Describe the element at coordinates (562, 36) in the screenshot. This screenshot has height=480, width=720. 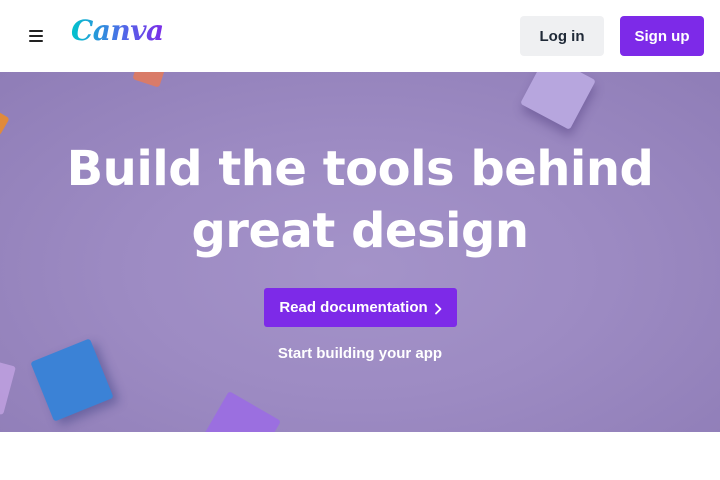
I see `login-button: Log in` at that location.